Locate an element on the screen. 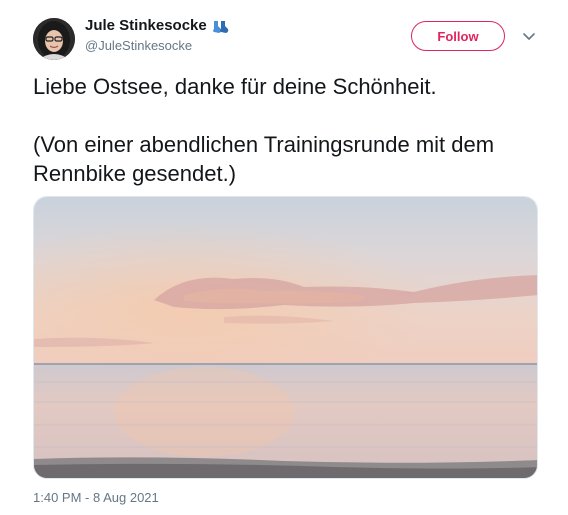 This screenshot has width=568, height=515. follow-button: Follow is located at coordinates (458, 36).